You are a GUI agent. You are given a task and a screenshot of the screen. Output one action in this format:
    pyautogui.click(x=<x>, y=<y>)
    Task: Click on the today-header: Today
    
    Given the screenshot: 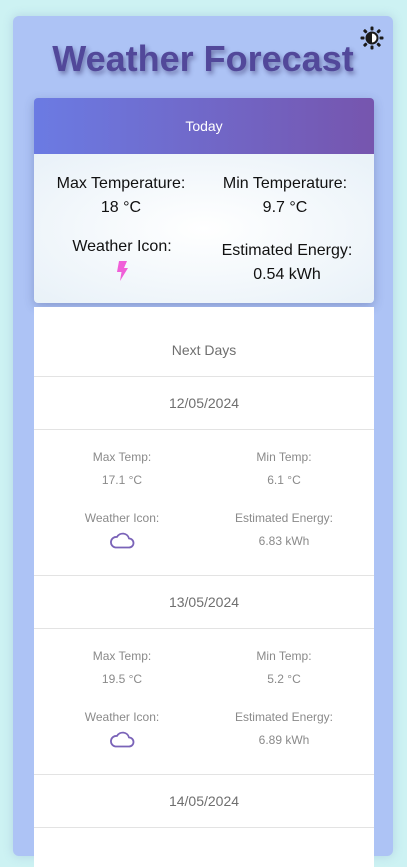 What is the action you would take?
    pyautogui.click(x=204, y=126)
    